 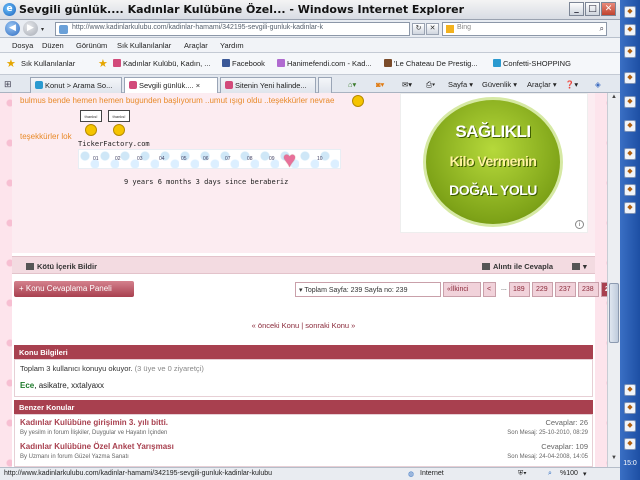 I want to click on reader-list: Ece, asikatre, xxtalyaxx, so click(x=62, y=385).